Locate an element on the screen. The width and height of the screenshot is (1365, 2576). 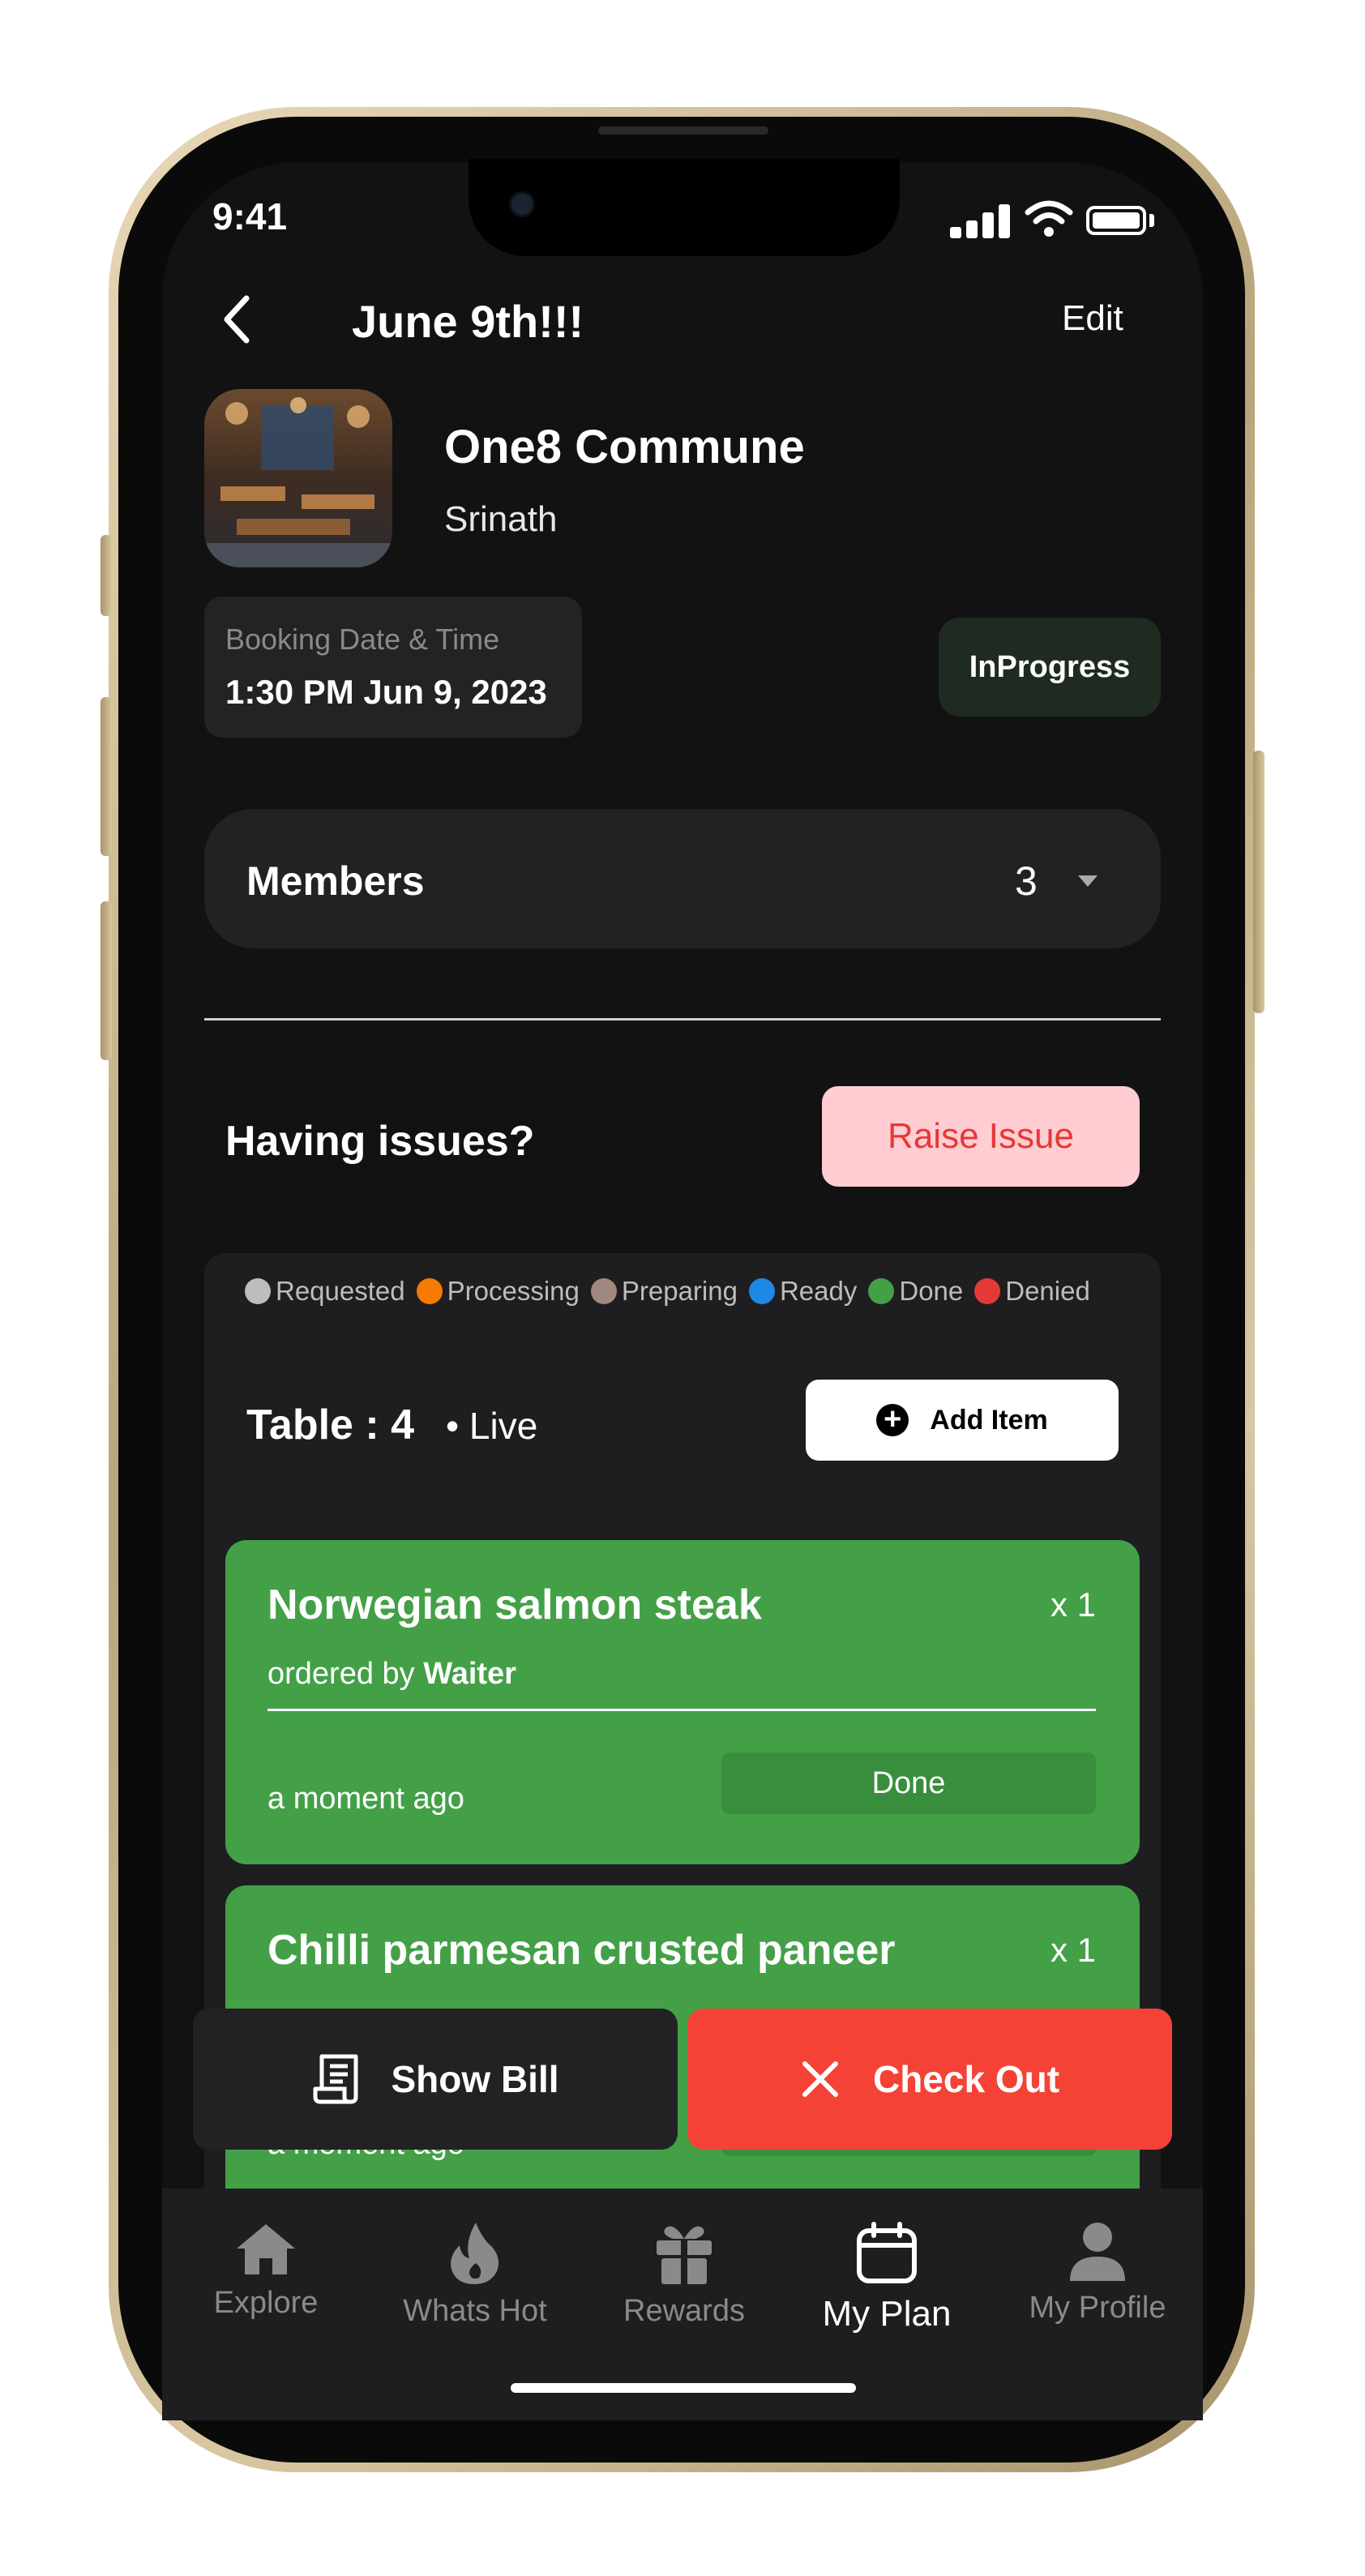
flame-icon is located at coordinates (475, 2253).